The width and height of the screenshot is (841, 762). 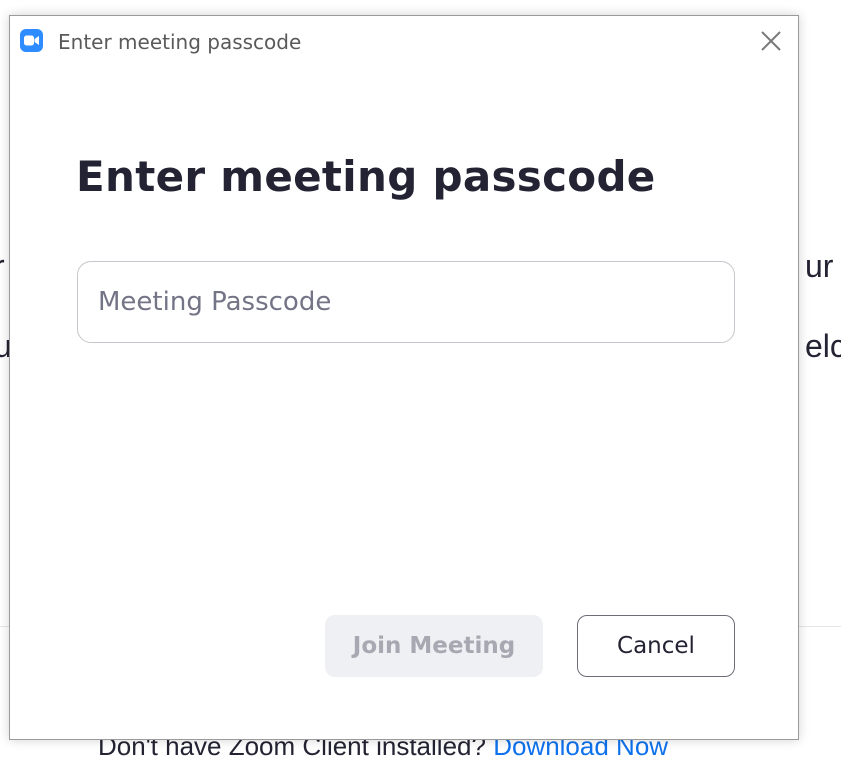 What do you see at coordinates (406, 302) in the screenshot?
I see `meeting-passcode-input` at bounding box center [406, 302].